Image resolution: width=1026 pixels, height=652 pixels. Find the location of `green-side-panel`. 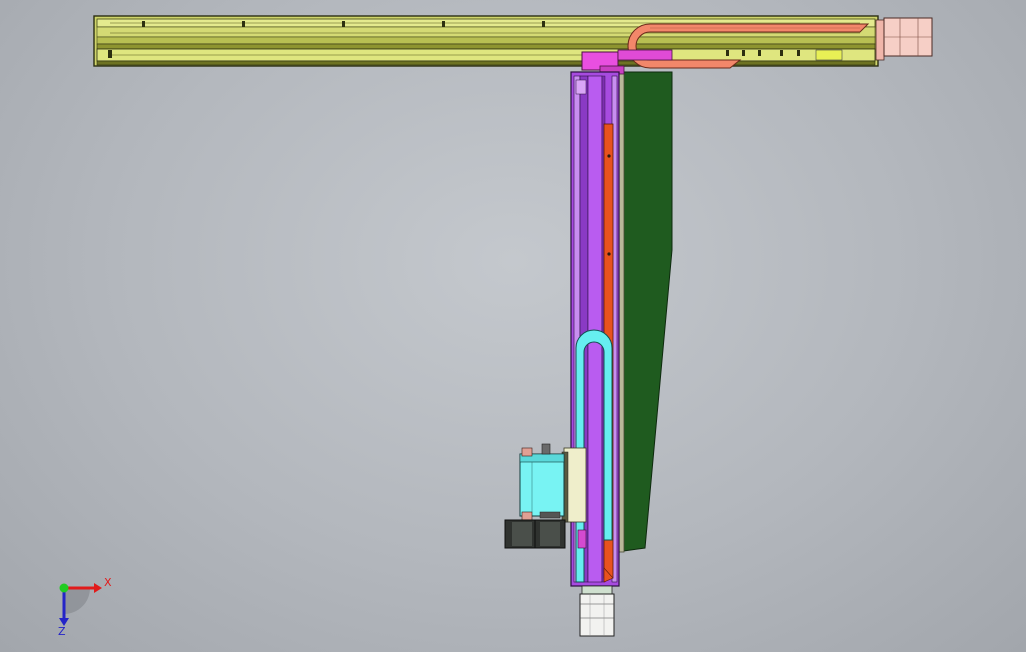

green-side-panel is located at coordinates (644, 312).